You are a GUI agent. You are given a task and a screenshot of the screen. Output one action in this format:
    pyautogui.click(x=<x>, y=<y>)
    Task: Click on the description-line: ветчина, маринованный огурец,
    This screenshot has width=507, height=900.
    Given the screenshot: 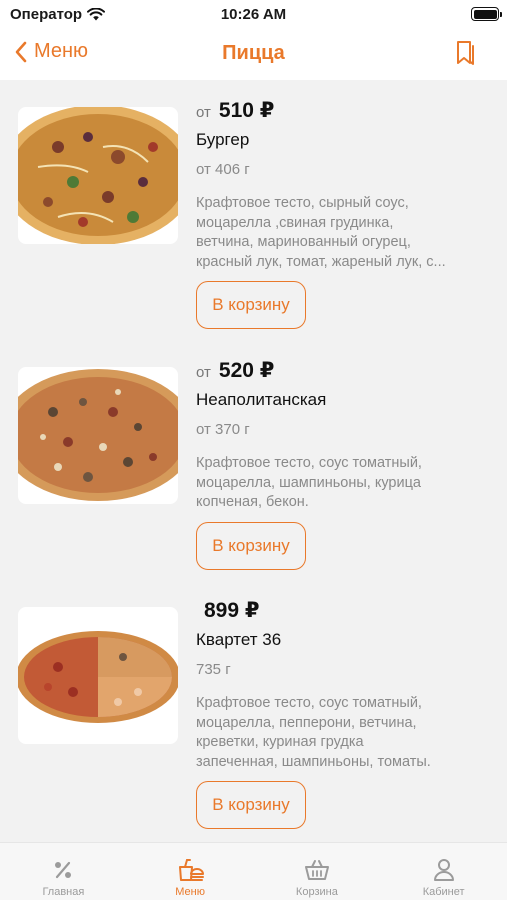 What is the action you would take?
    pyautogui.click(x=303, y=242)
    